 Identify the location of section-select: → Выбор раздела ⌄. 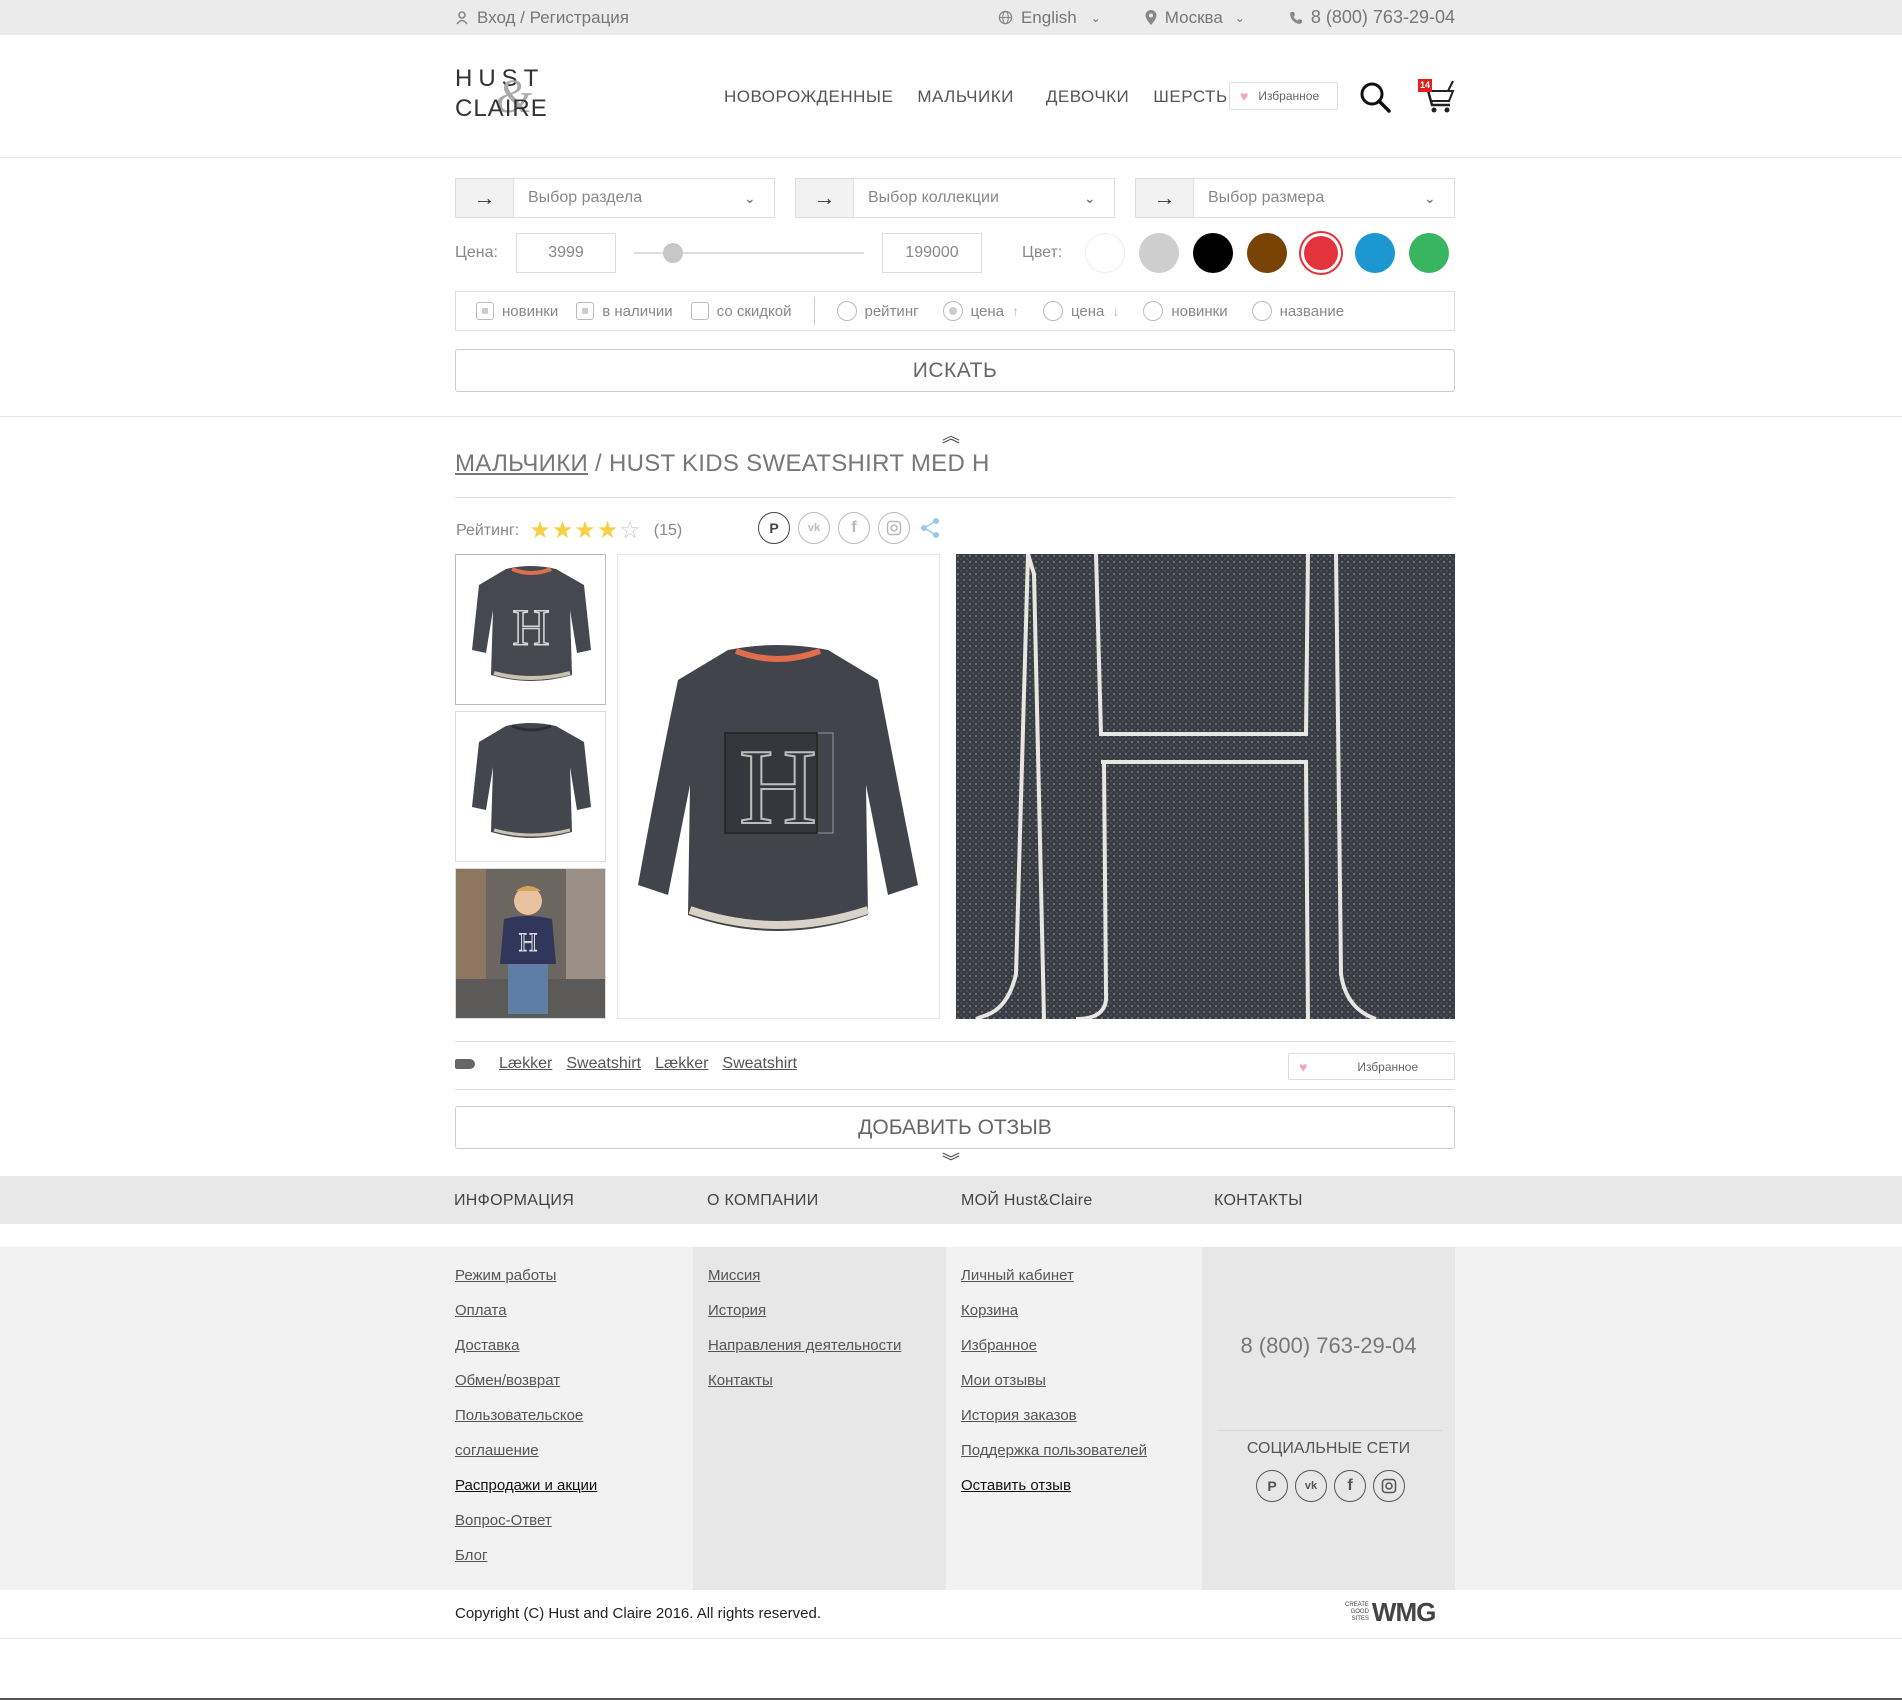
(615, 198).